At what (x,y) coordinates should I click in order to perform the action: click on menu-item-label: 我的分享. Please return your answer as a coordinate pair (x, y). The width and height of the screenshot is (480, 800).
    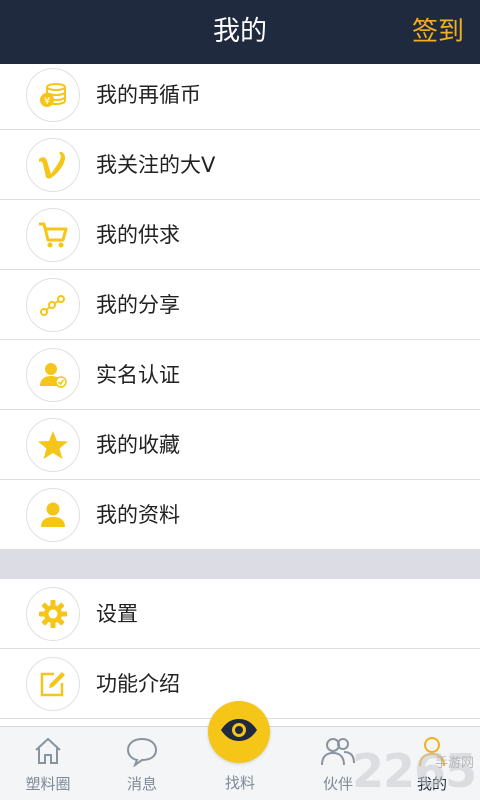
    Looking at the image, I should click on (138, 305).